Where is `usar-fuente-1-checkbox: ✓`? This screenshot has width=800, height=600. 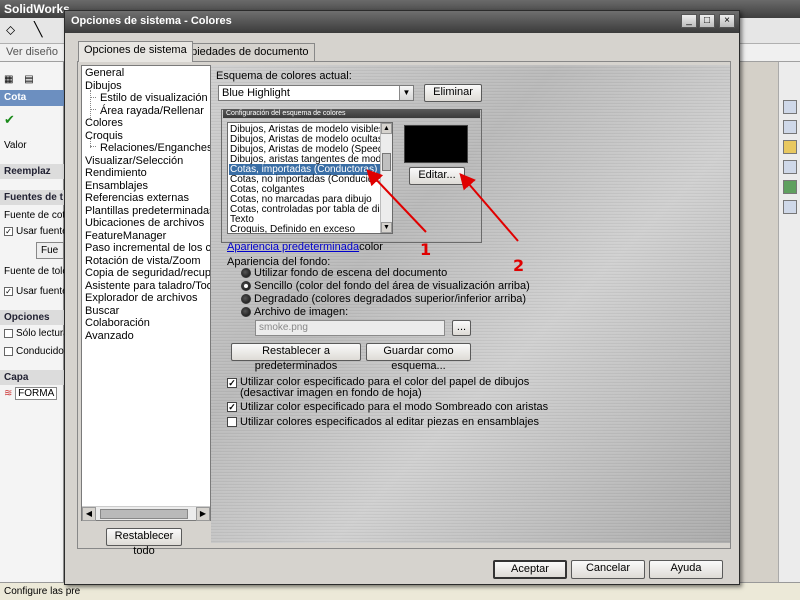
usar-fuente-1-checkbox: ✓ is located at coordinates (8, 231).